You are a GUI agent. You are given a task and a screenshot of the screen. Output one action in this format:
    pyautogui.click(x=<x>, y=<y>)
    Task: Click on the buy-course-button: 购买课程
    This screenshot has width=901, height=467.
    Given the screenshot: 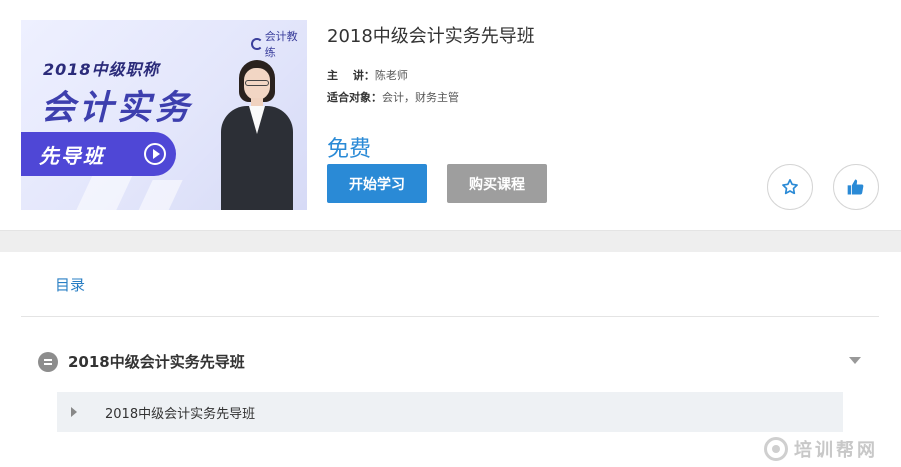 What is the action you would take?
    pyautogui.click(x=497, y=183)
    